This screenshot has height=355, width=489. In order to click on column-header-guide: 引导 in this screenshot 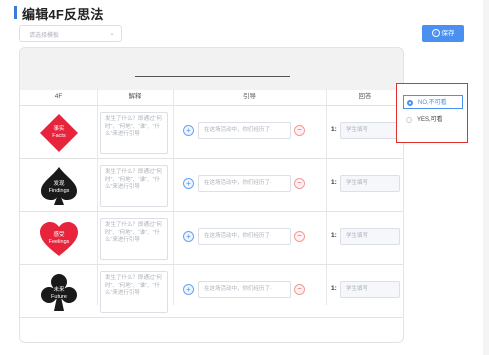, I will do `click(249, 96)`.